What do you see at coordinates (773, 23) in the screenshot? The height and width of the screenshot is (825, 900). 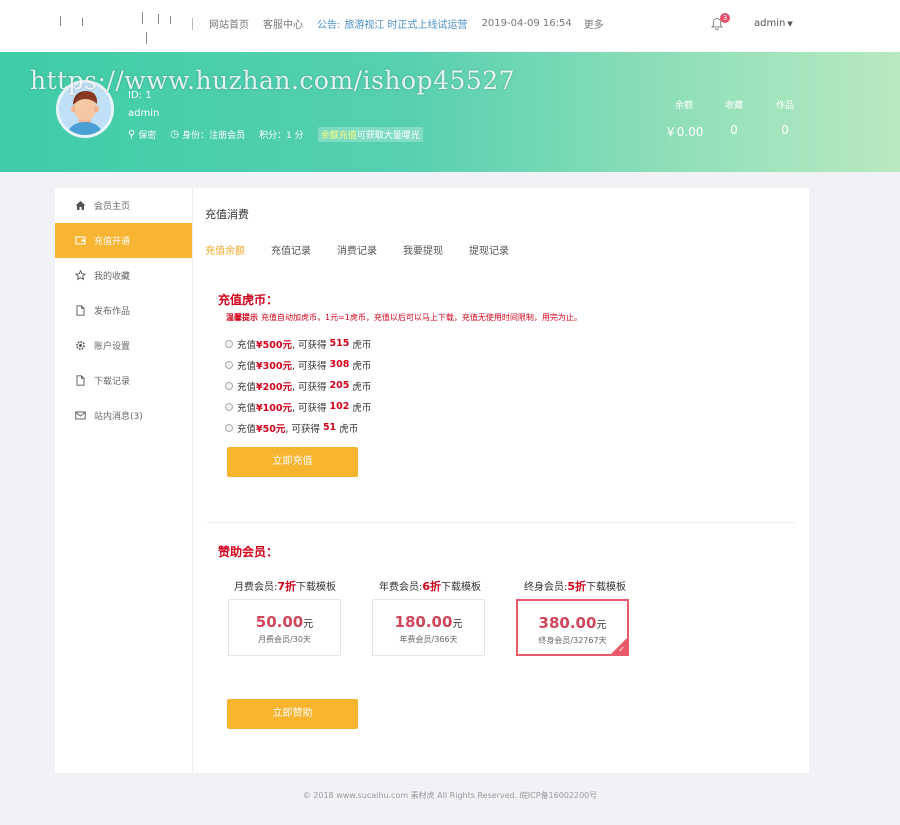 I see `user-menu: admin ▼` at bounding box center [773, 23].